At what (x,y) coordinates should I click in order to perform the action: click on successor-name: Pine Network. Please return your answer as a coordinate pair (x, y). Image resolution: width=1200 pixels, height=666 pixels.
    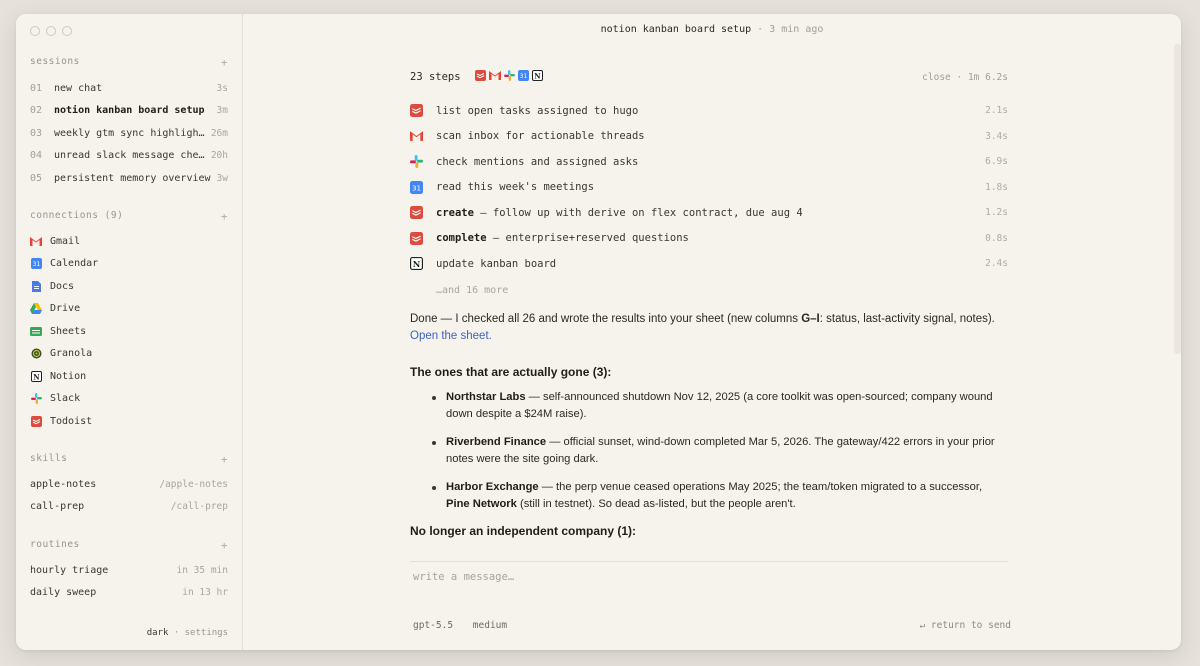
    Looking at the image, I should click on (481, 504).